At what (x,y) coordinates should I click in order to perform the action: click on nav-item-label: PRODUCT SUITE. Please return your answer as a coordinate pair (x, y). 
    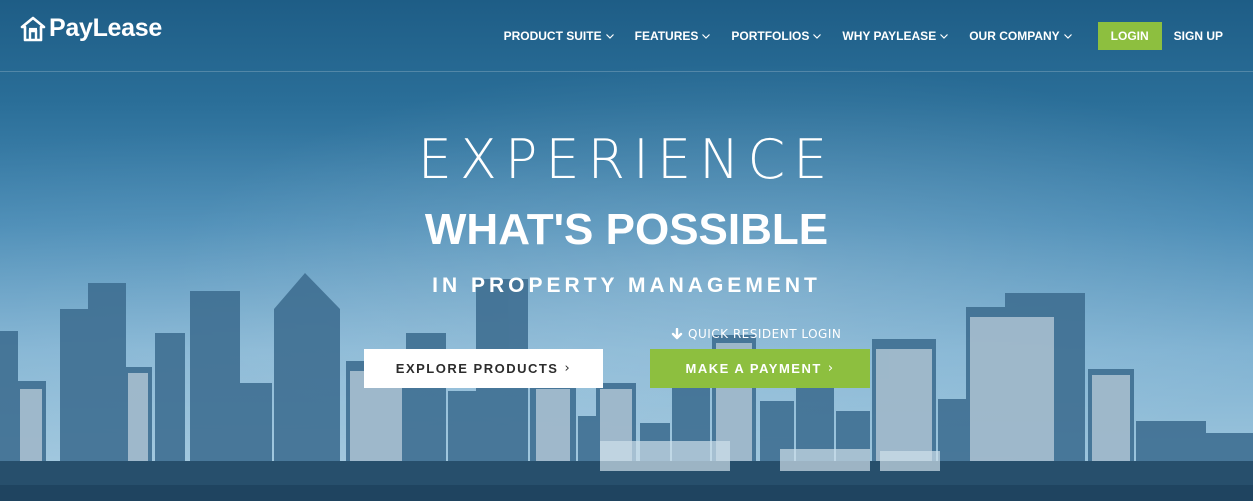
    Looking at the image, I should click on (552, 36).